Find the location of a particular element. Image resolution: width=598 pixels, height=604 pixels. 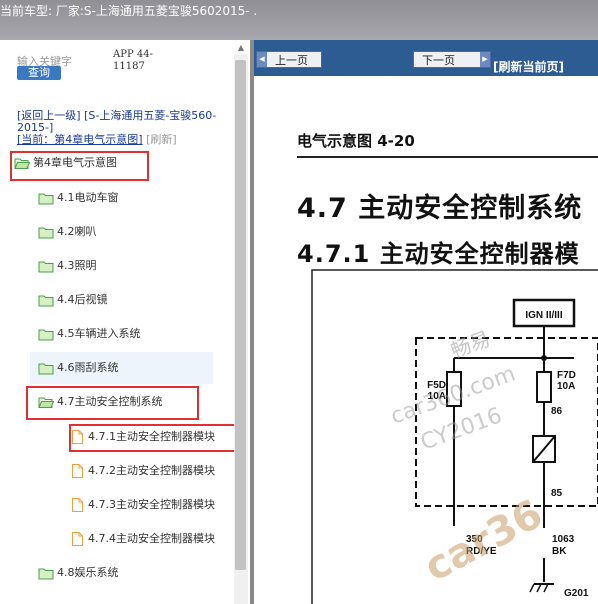

tree-item-4-8: 4.8娱乐系统 is located at coordinates (78, 573).